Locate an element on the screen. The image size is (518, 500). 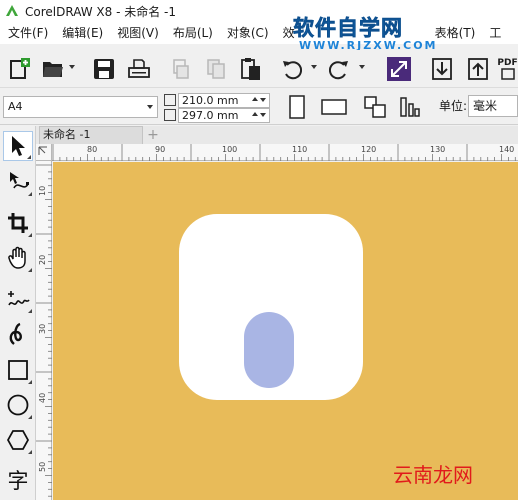
height-field: 297.0 mm is located at coordinates (224, 115).